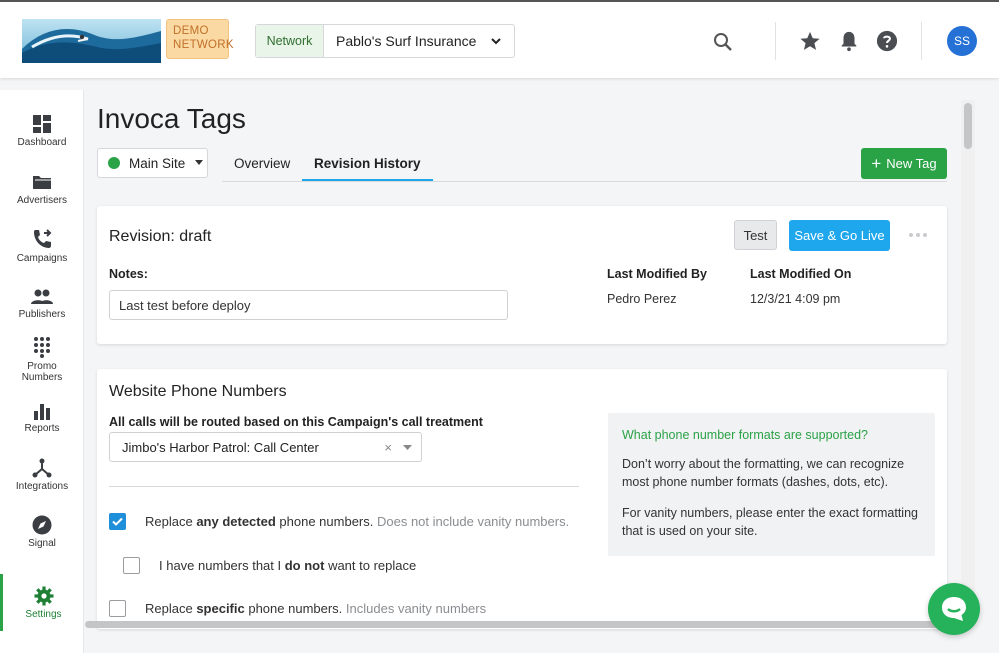 Image resolution: width=999 pixels, height=653 pixels. I want to click on sidebar-item-dashboard: Dashboard, so click(42, 131).